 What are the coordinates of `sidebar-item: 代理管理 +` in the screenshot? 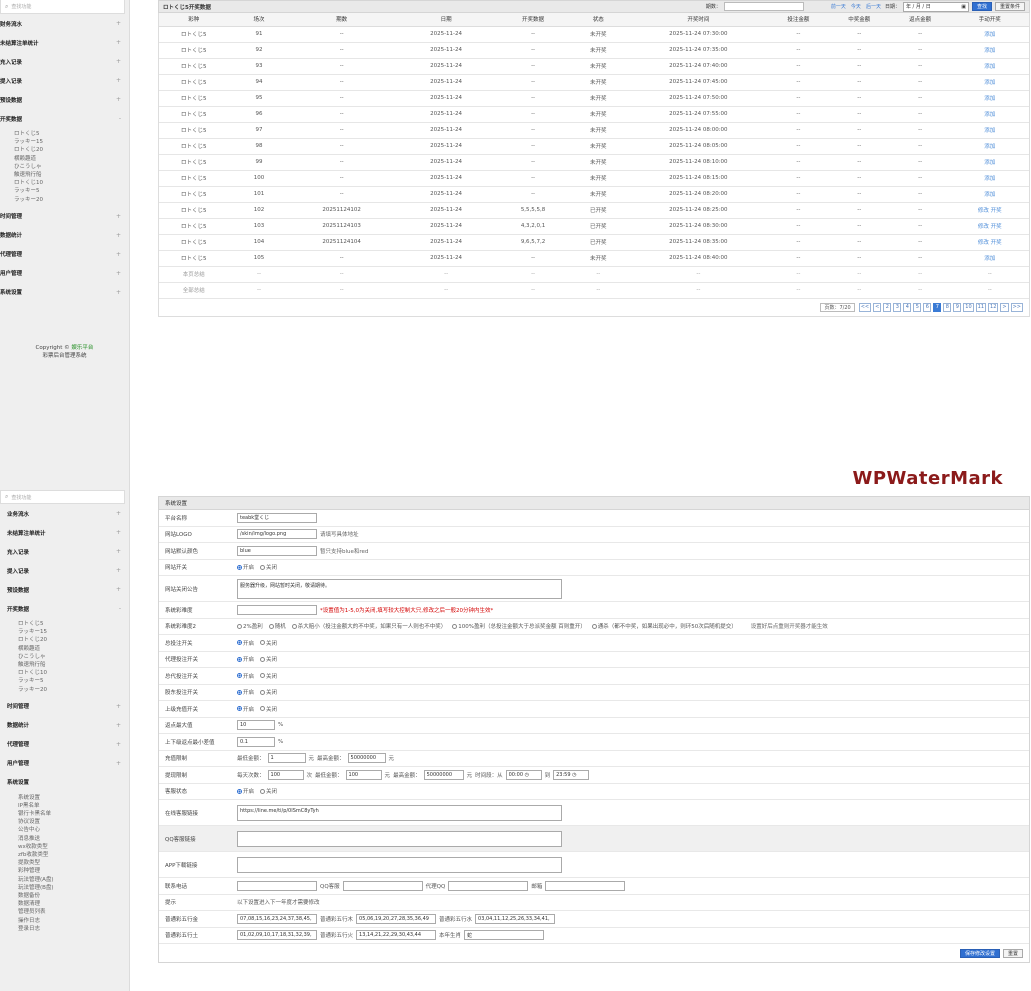 It's located at (64, 254).